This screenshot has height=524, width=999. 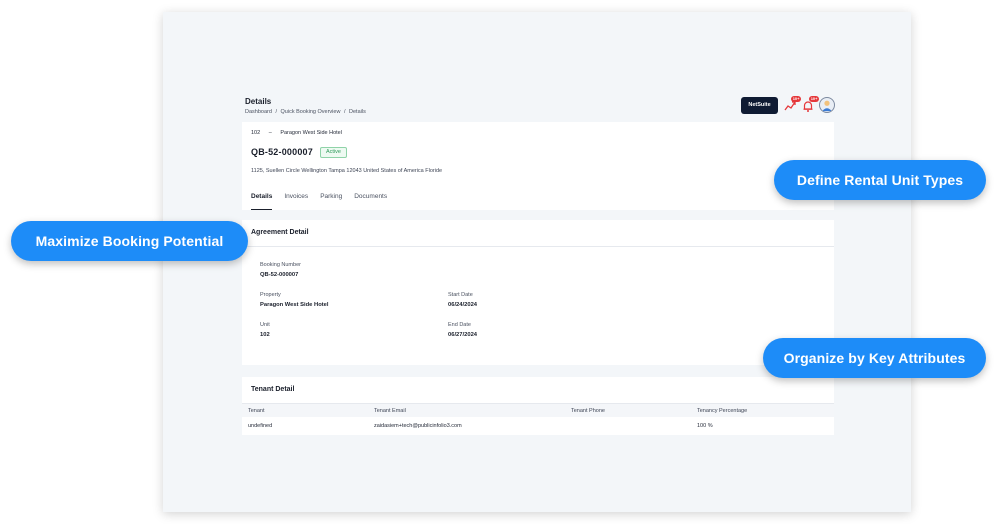 What do you see at coordinates (538, 246) in the screenshot?
I see `divider` at bounding box center [538, 246].